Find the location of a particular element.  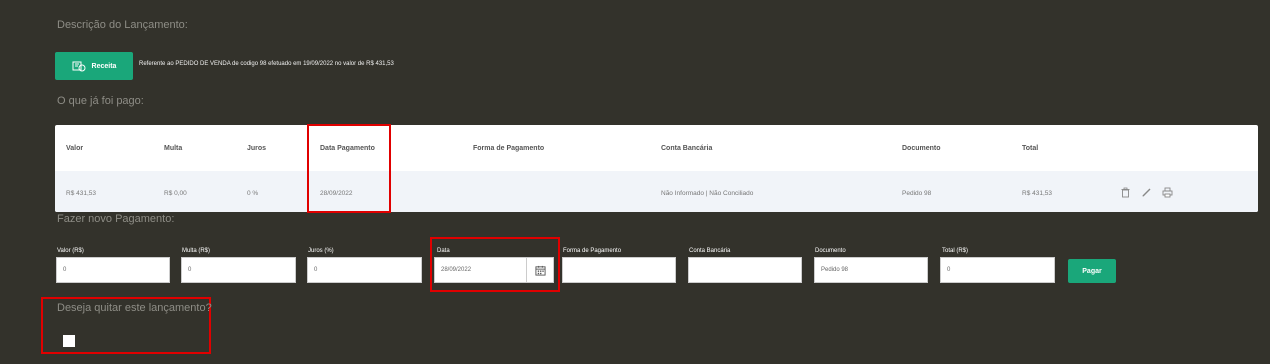

header-total: Total is located at coordinates (1030, 148).